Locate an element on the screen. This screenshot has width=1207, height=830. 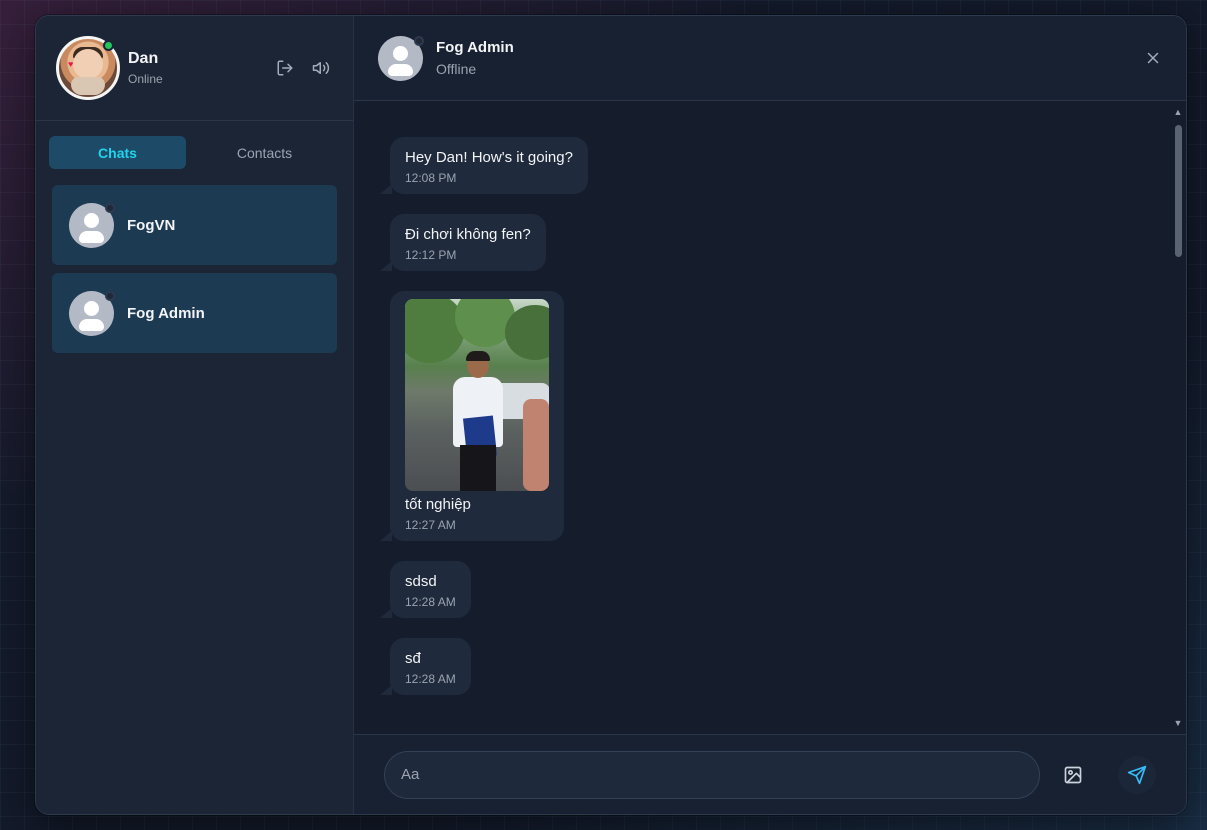
chat-item-fog-admin: Fog Admin is located at coordinates (194, 313).